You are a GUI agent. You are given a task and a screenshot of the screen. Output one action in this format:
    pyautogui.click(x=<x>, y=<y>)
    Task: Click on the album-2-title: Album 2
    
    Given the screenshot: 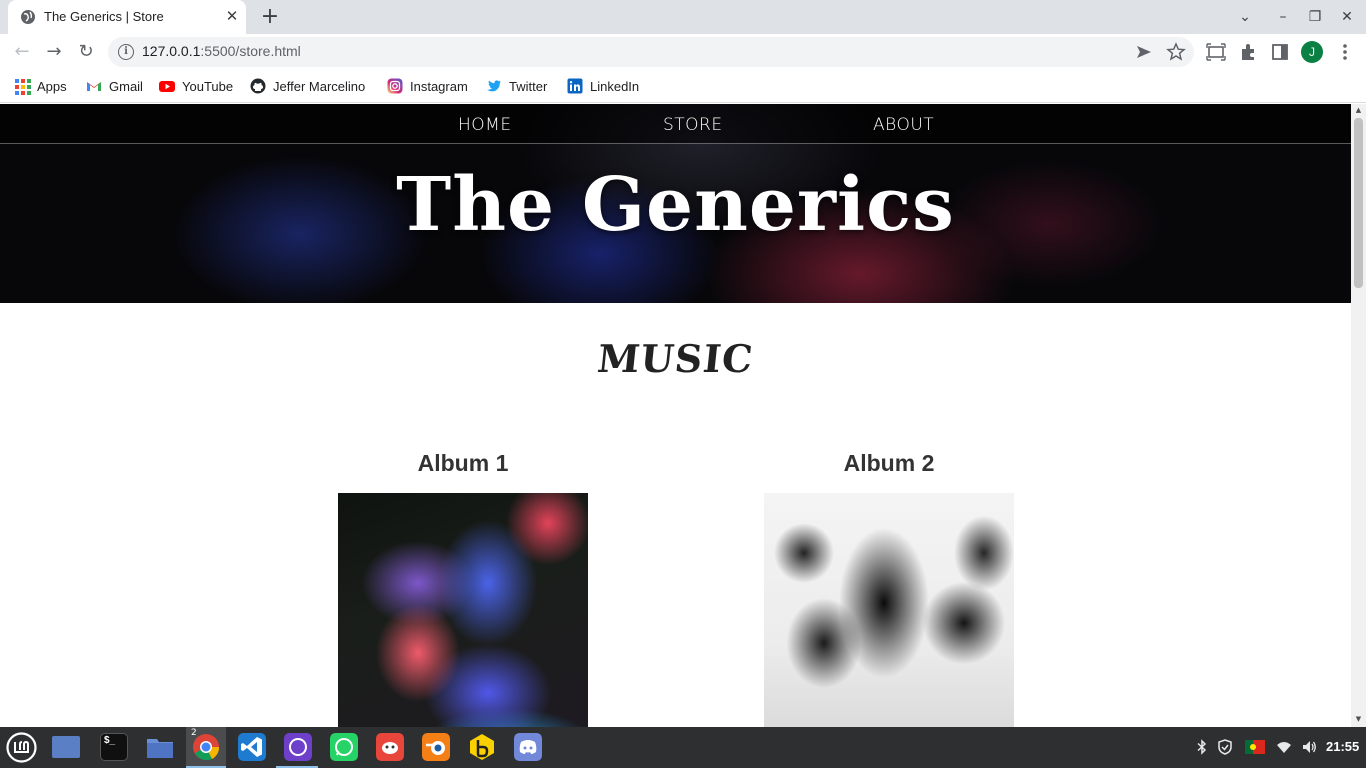 What is the action you would take?
    pyautogui.click(x=889, y=463)
    